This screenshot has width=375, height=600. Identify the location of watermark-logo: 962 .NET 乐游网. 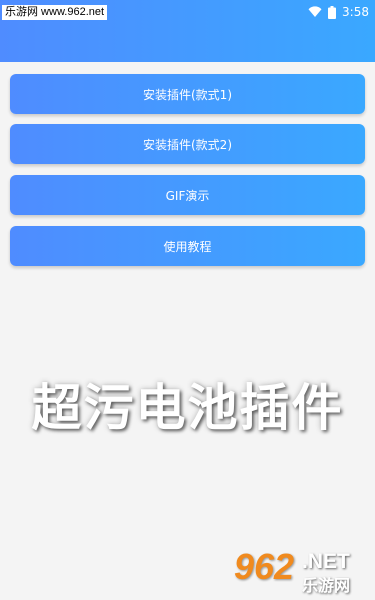
(301, 570).